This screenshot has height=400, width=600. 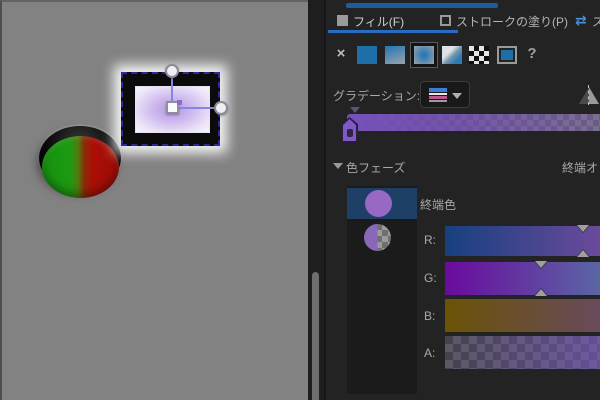 I want to click on gradient-focal-point, so click(x=179, y=102).